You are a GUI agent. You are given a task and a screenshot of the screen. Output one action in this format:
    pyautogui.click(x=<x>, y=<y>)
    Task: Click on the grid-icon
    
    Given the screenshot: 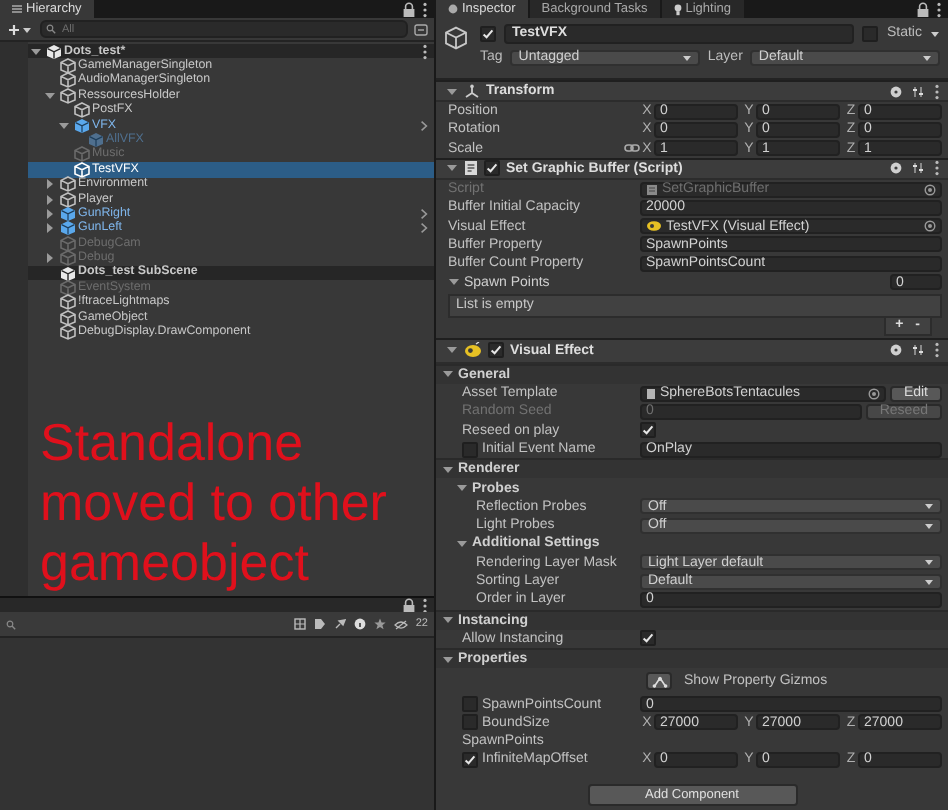 What is the action you would take?
    pyautogui.click(x=299, y=624)
    